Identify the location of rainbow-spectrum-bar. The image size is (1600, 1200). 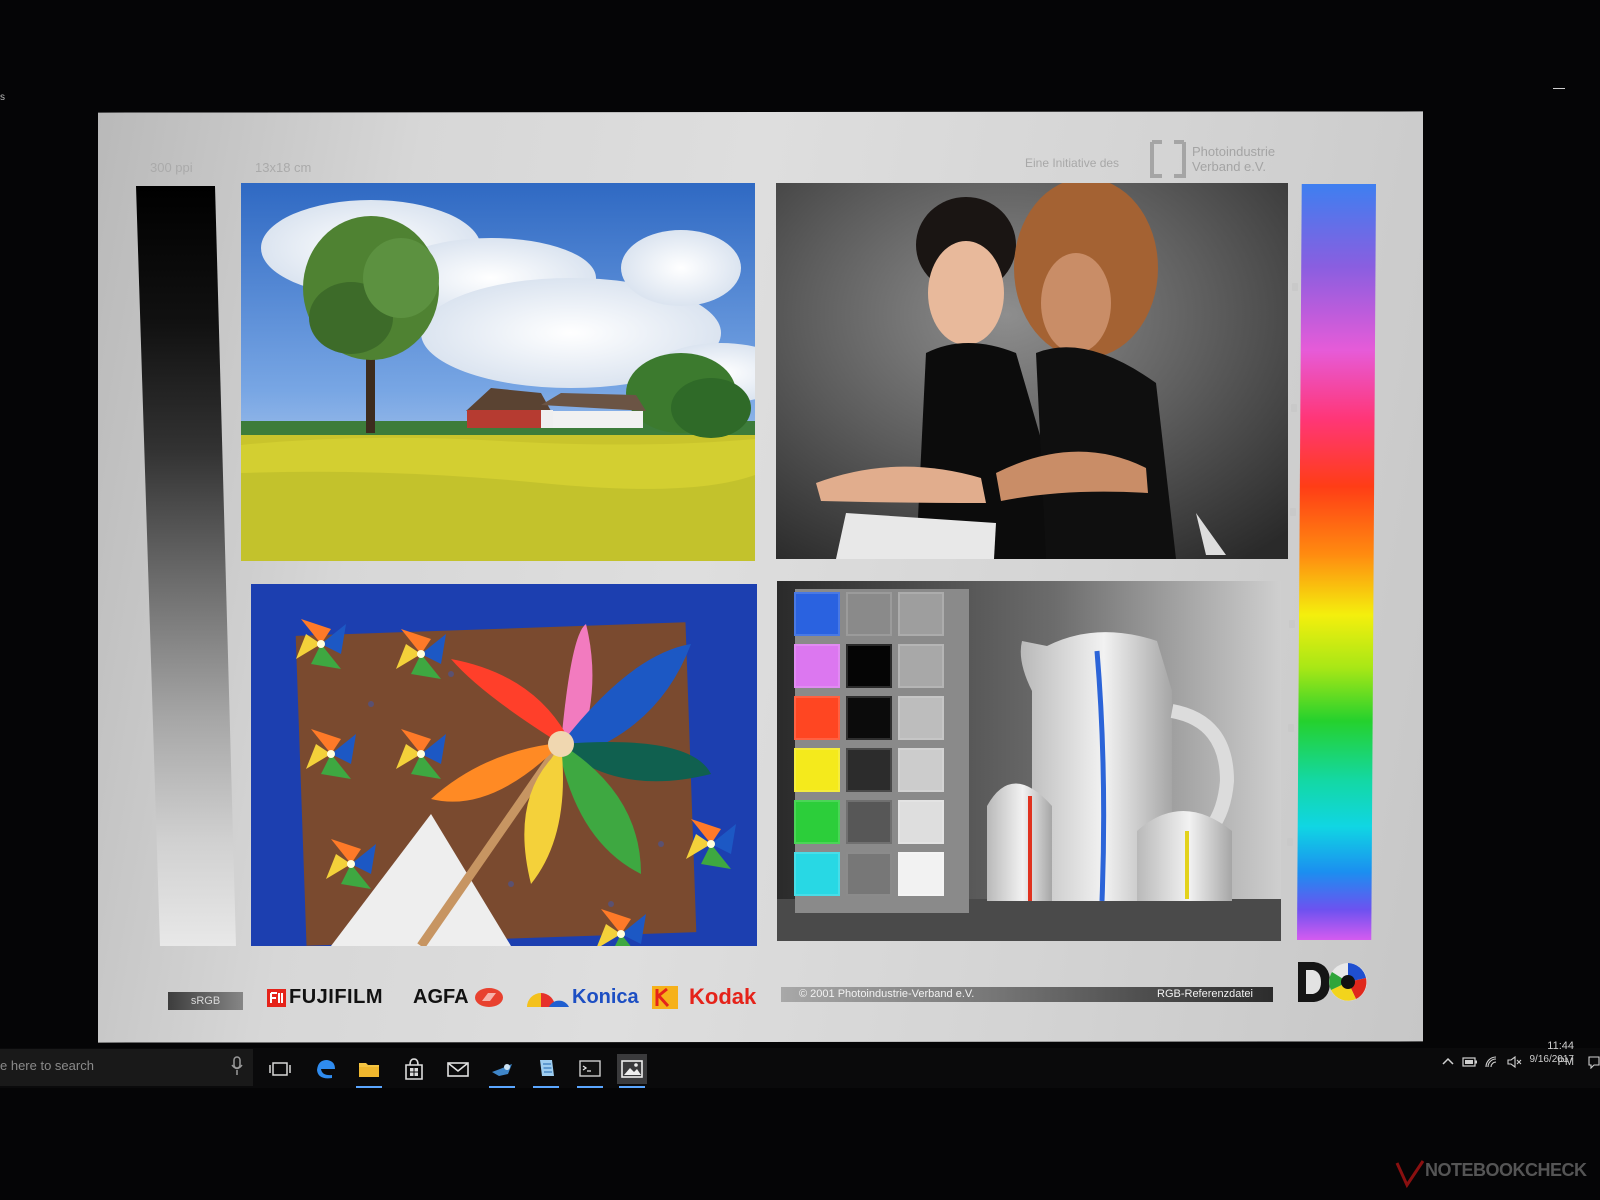
(1336, 562).